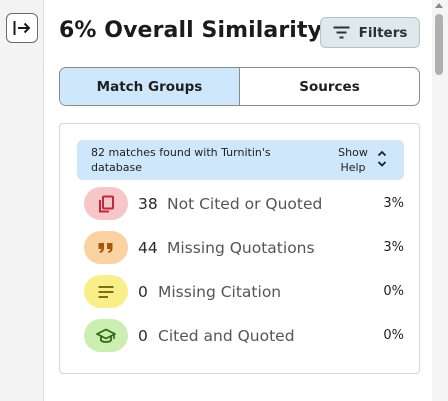 The width and height of the screenshot is (448, 401). What do you see at coordinates (329, 86) in the screenshot?
I see `tab-sources: Sources` at bounding box center [329, 86].